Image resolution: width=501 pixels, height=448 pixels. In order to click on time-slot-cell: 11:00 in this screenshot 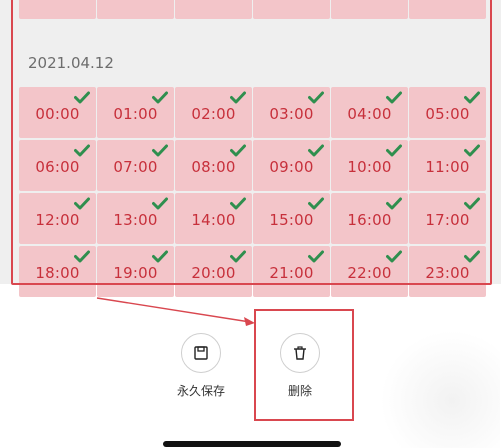, I will do `click(447, 165)`.